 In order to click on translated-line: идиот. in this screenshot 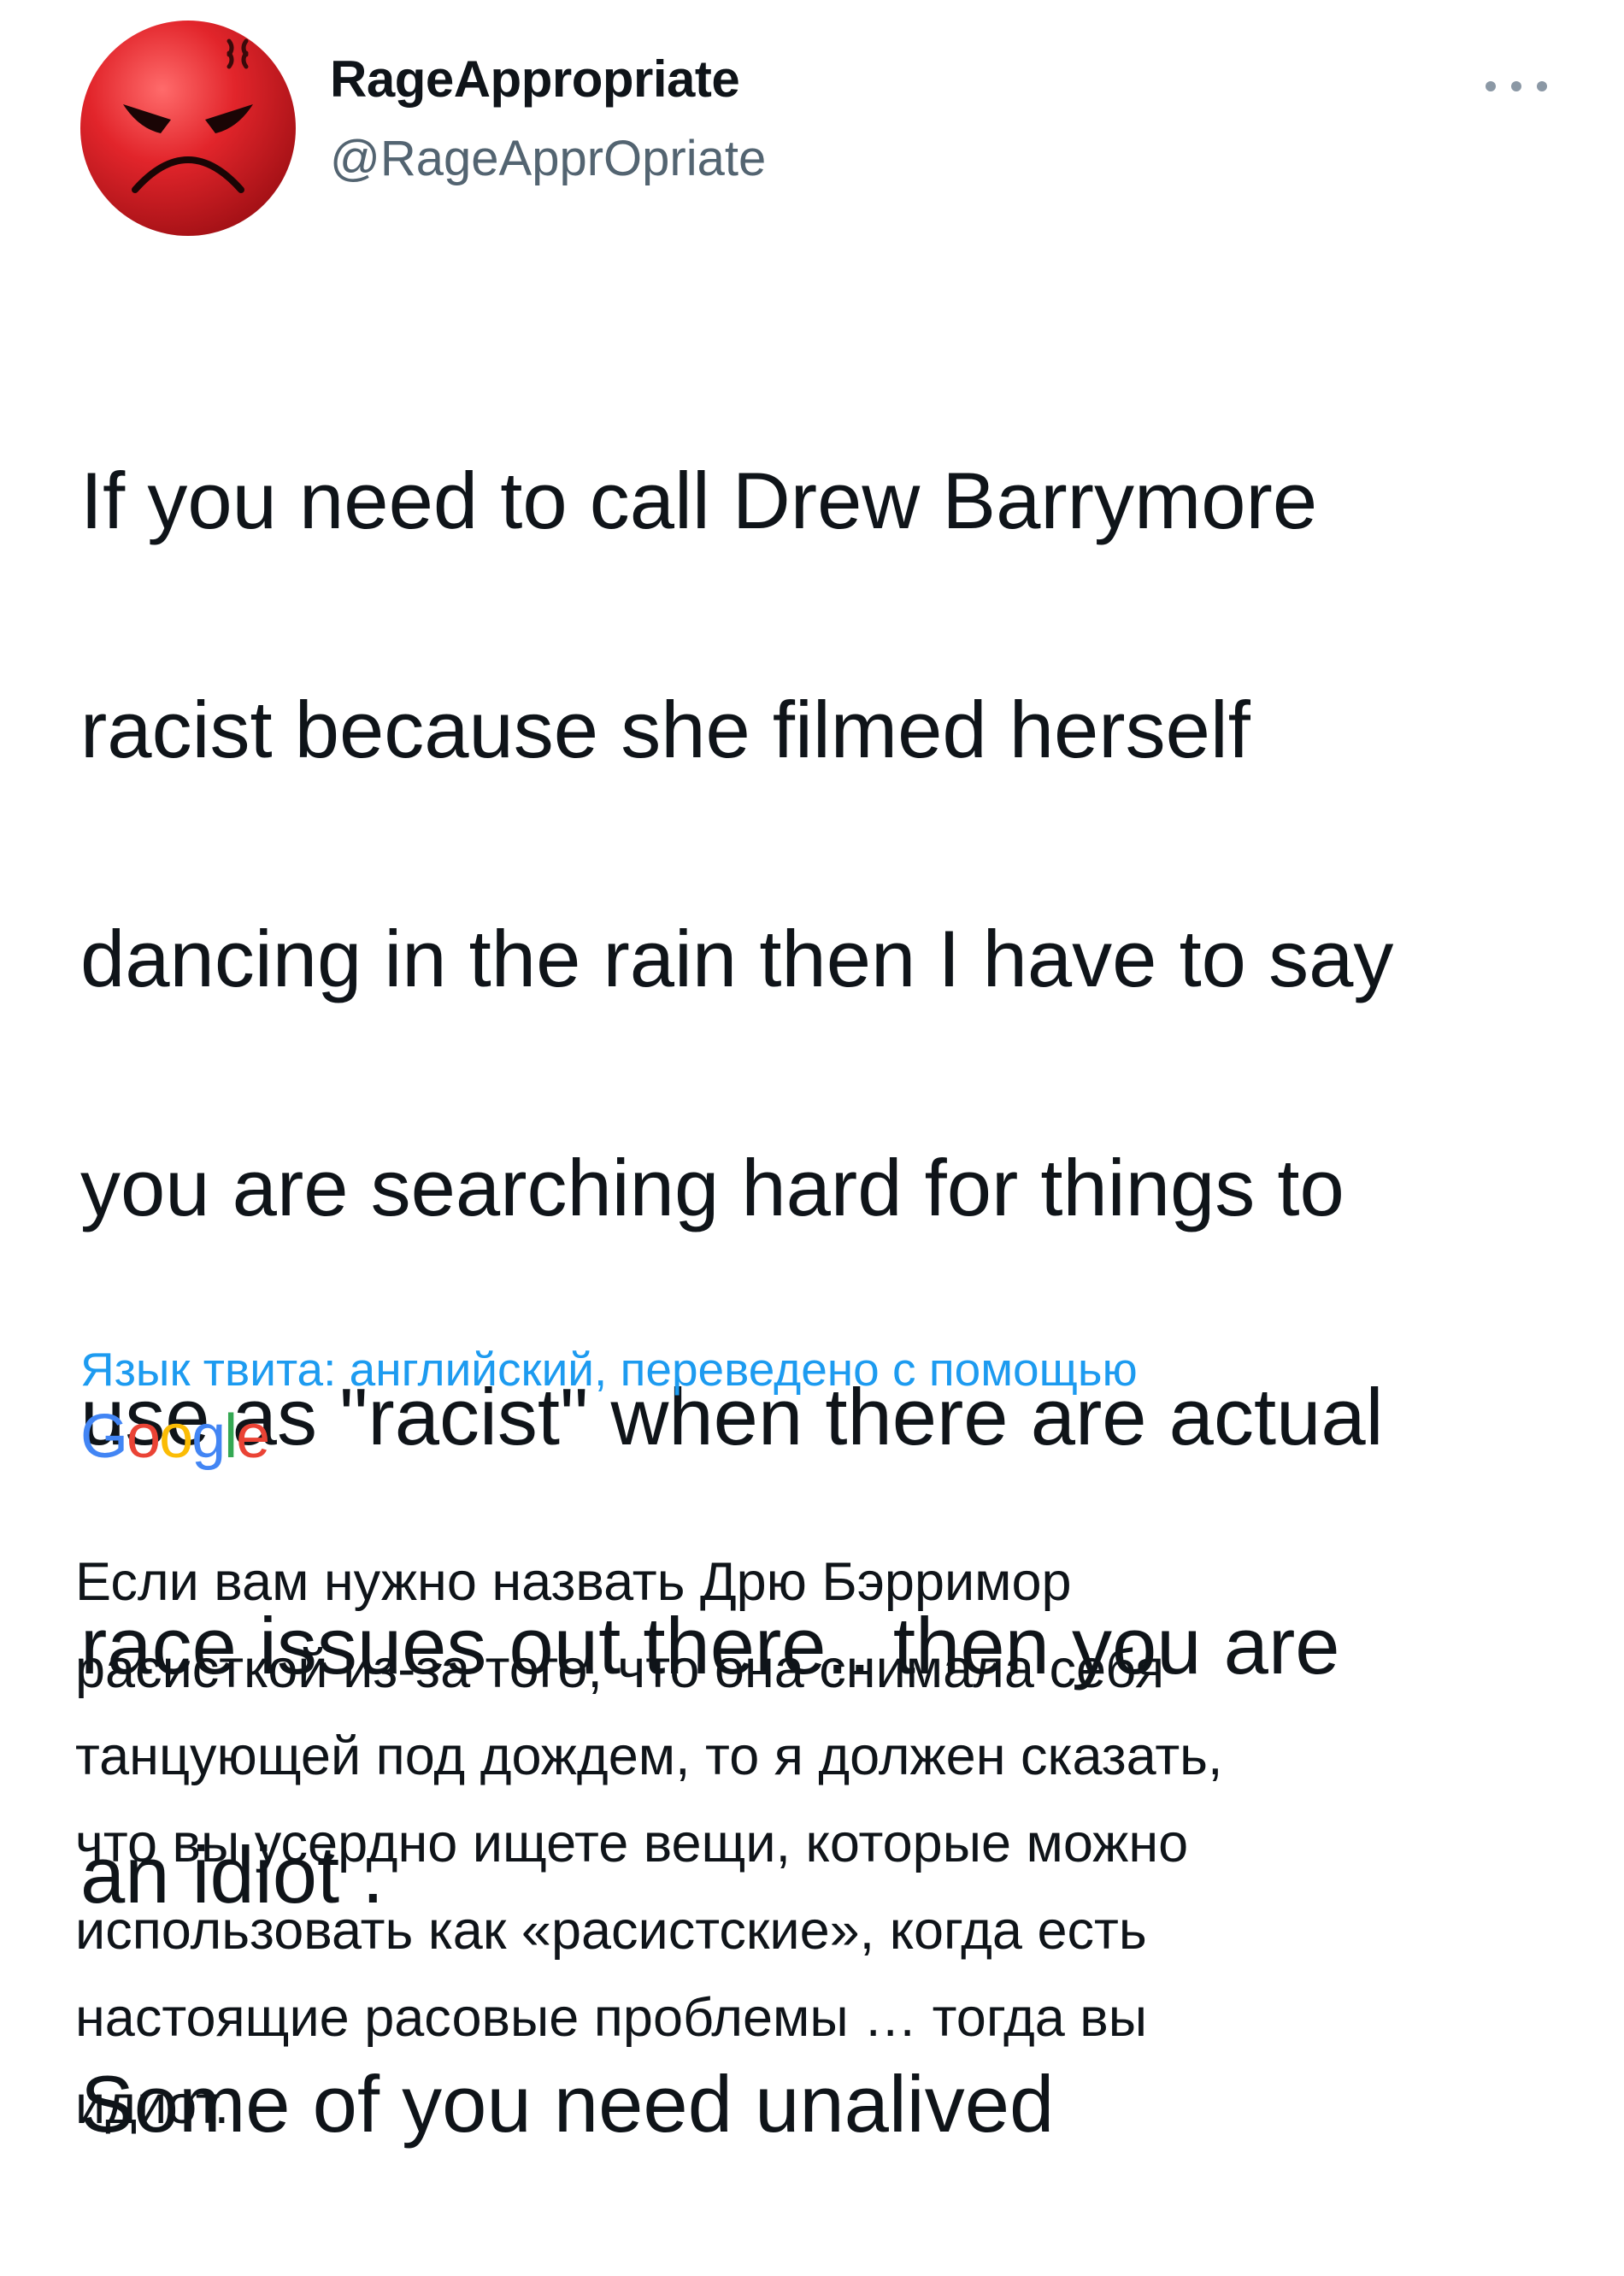, I will do `click(152, 2105)`.